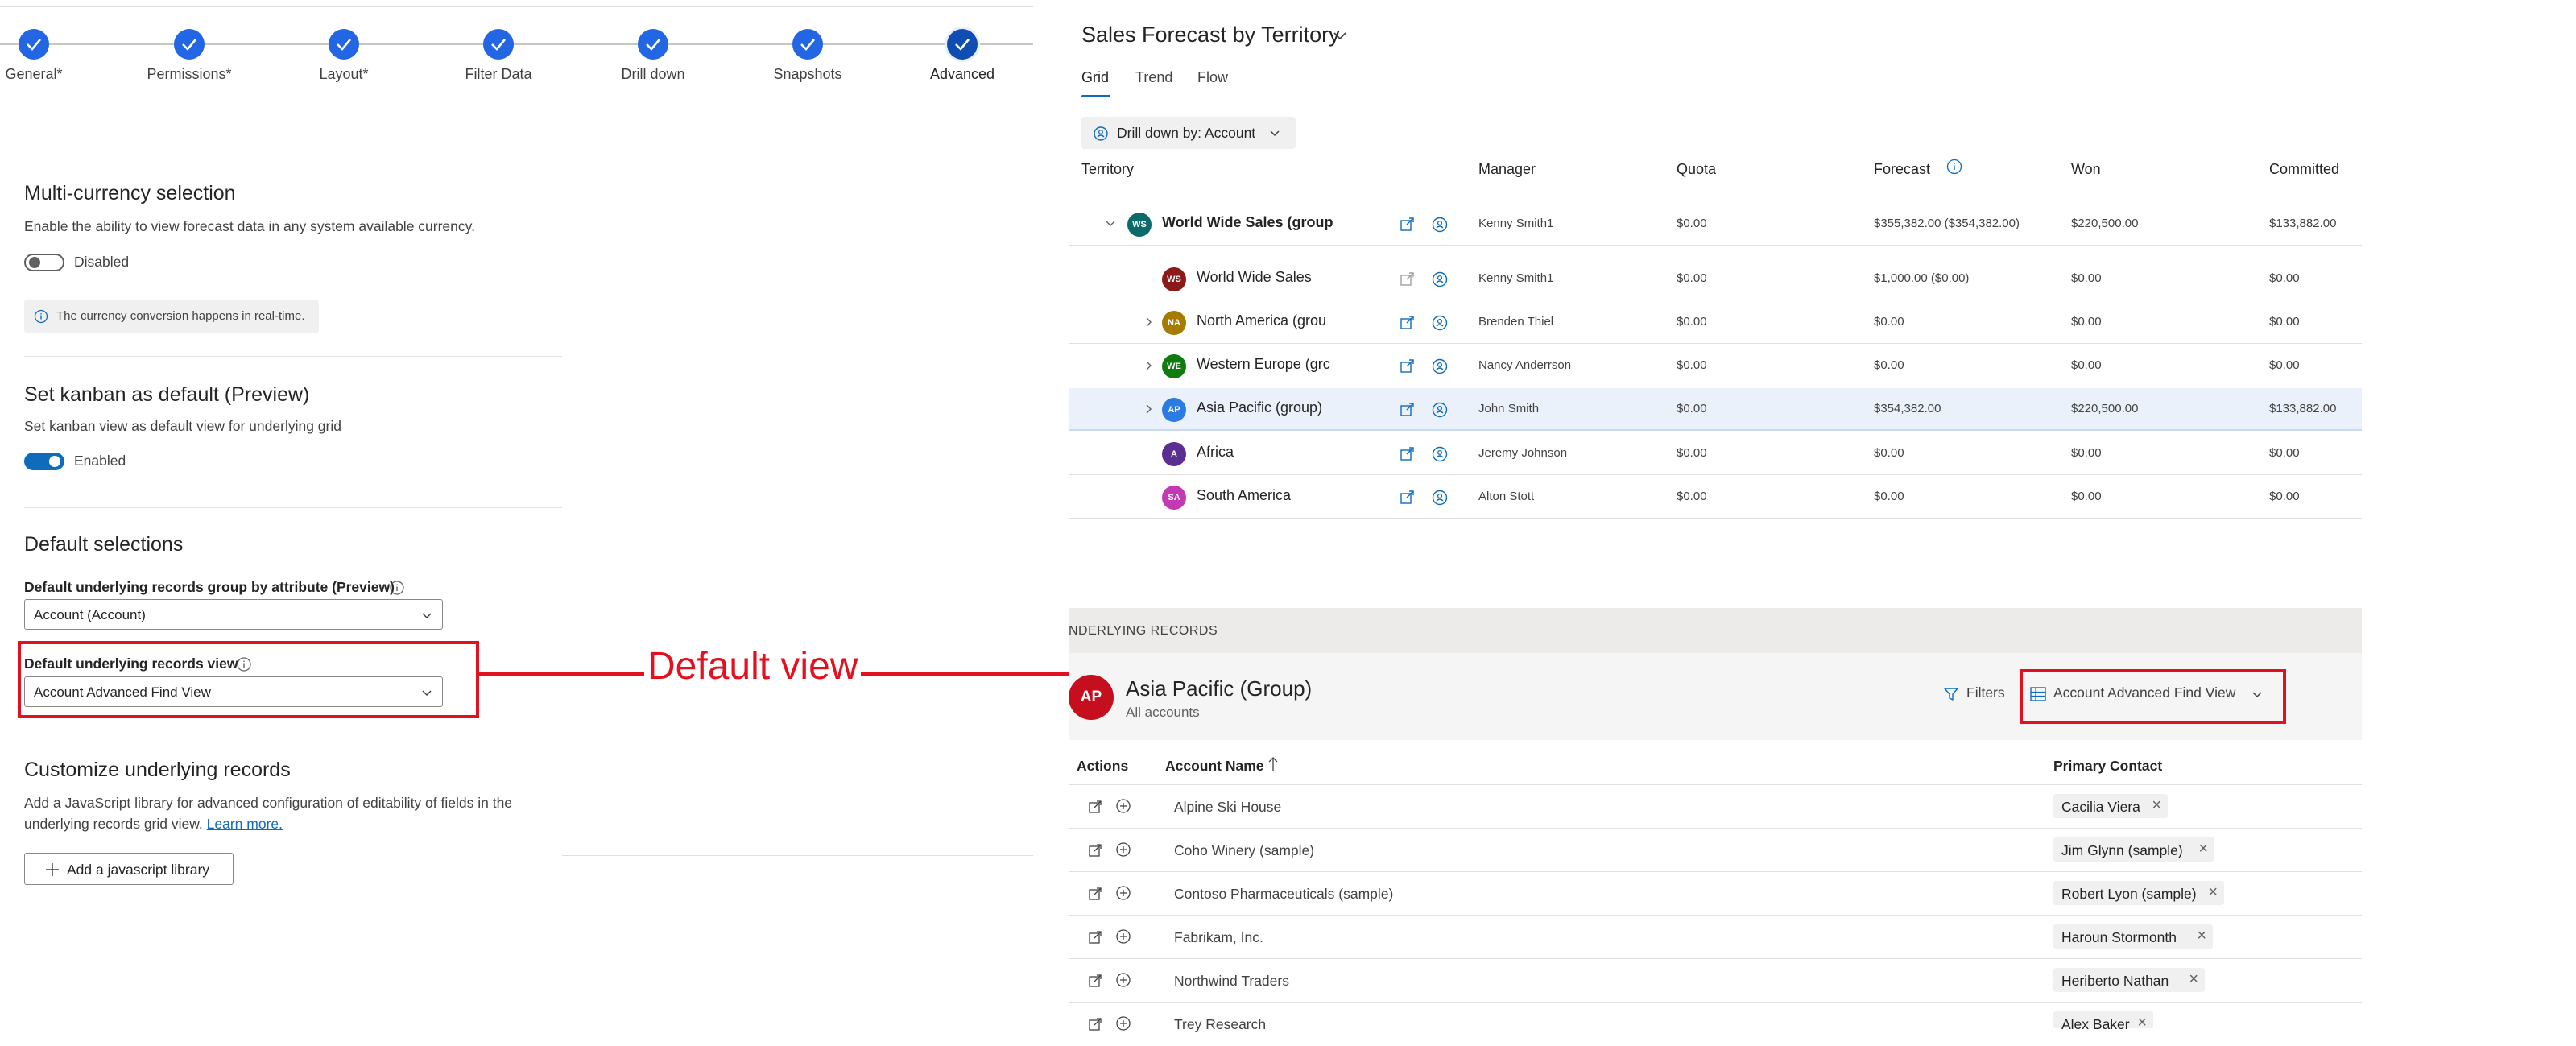  Describe the element at coordinates (1153, 77) in the screenshot. I see `tab-trend: Trend` at that location.